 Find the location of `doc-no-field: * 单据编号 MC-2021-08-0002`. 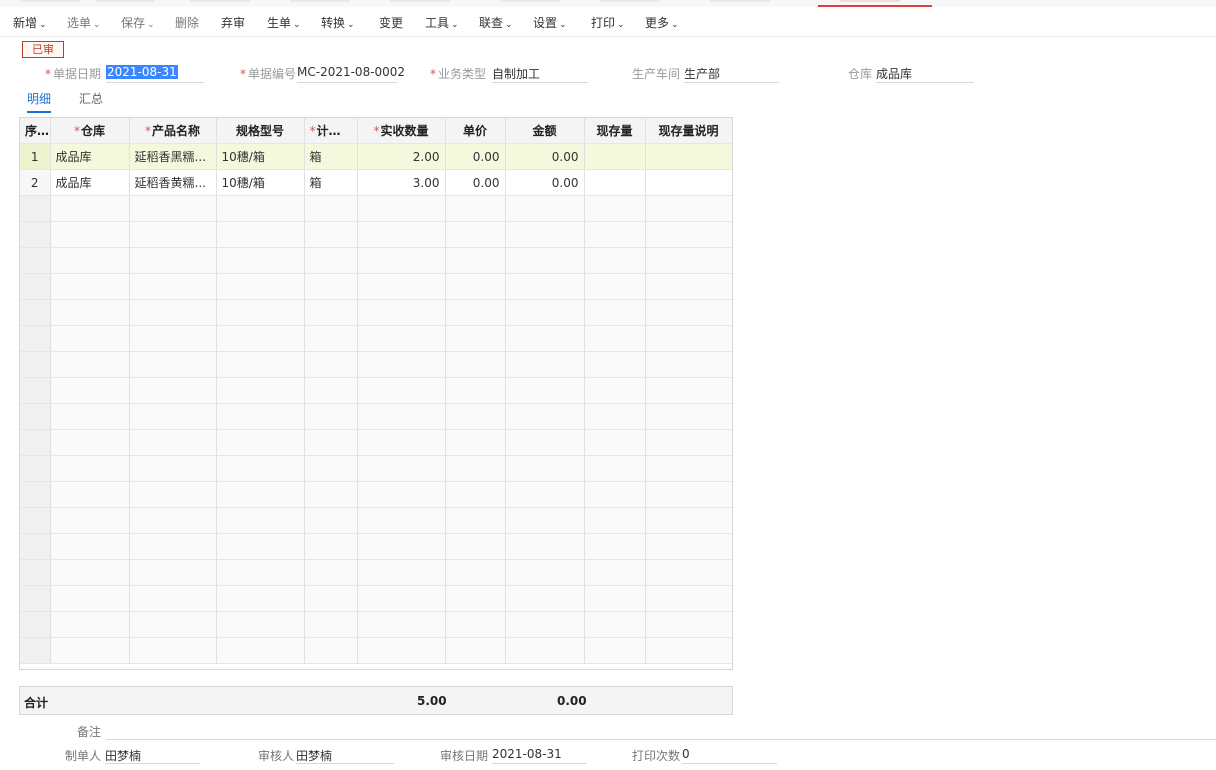

doc-no-field: * 单据编号 MC-2021-08-0002 is located at coordinates (320, 73).